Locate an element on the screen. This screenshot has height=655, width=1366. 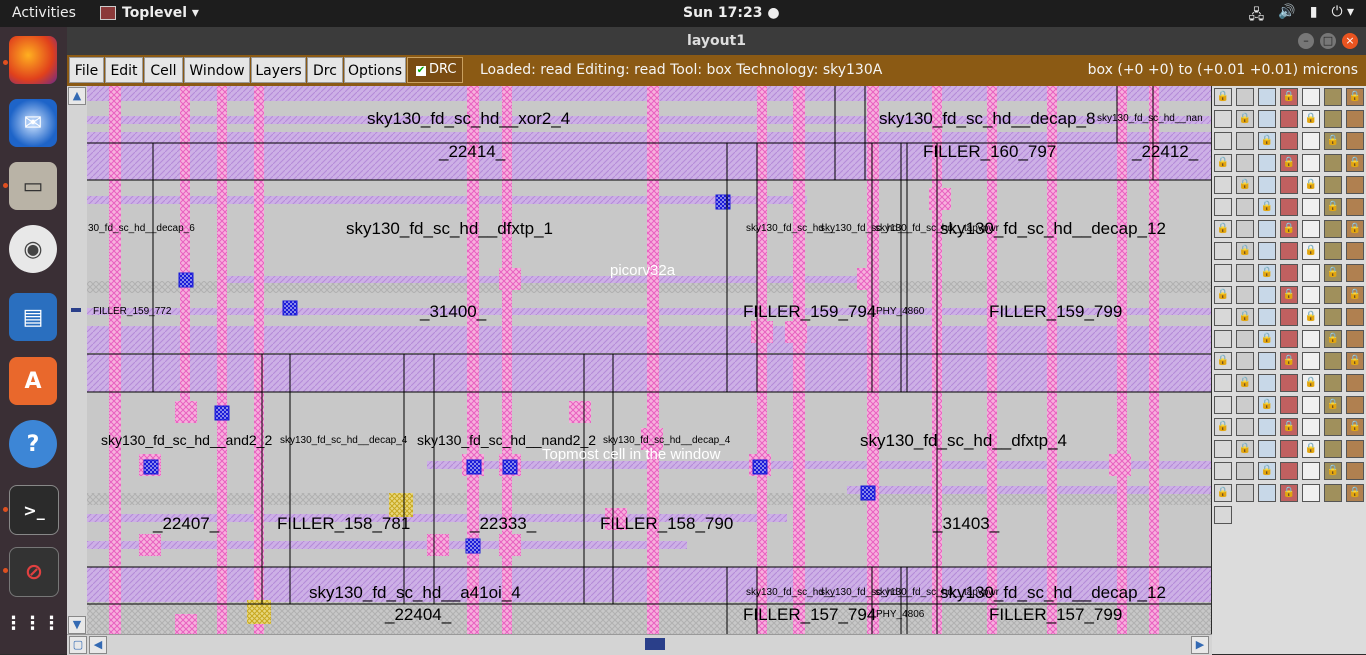
close-button: × is located at coordinates (1350, 41).